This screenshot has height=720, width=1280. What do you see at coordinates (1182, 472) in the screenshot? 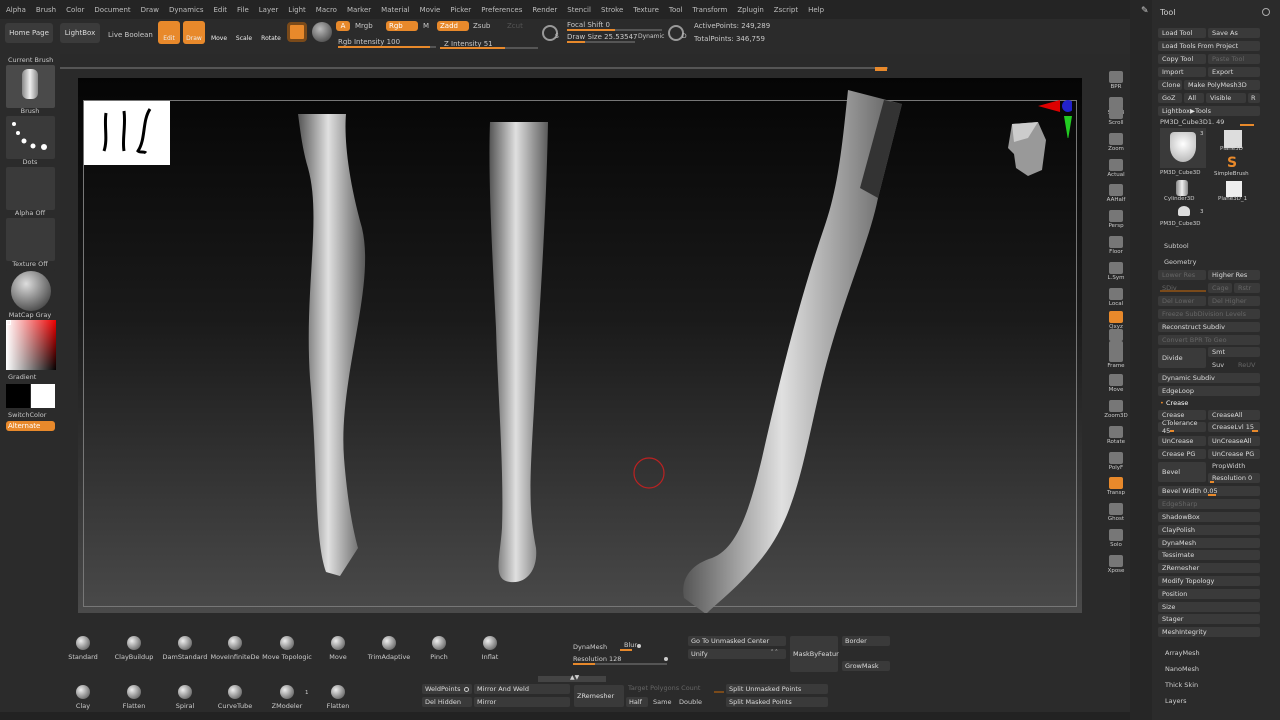
I see `bevel-button: Bevel` at bounding box center [1182, 472].